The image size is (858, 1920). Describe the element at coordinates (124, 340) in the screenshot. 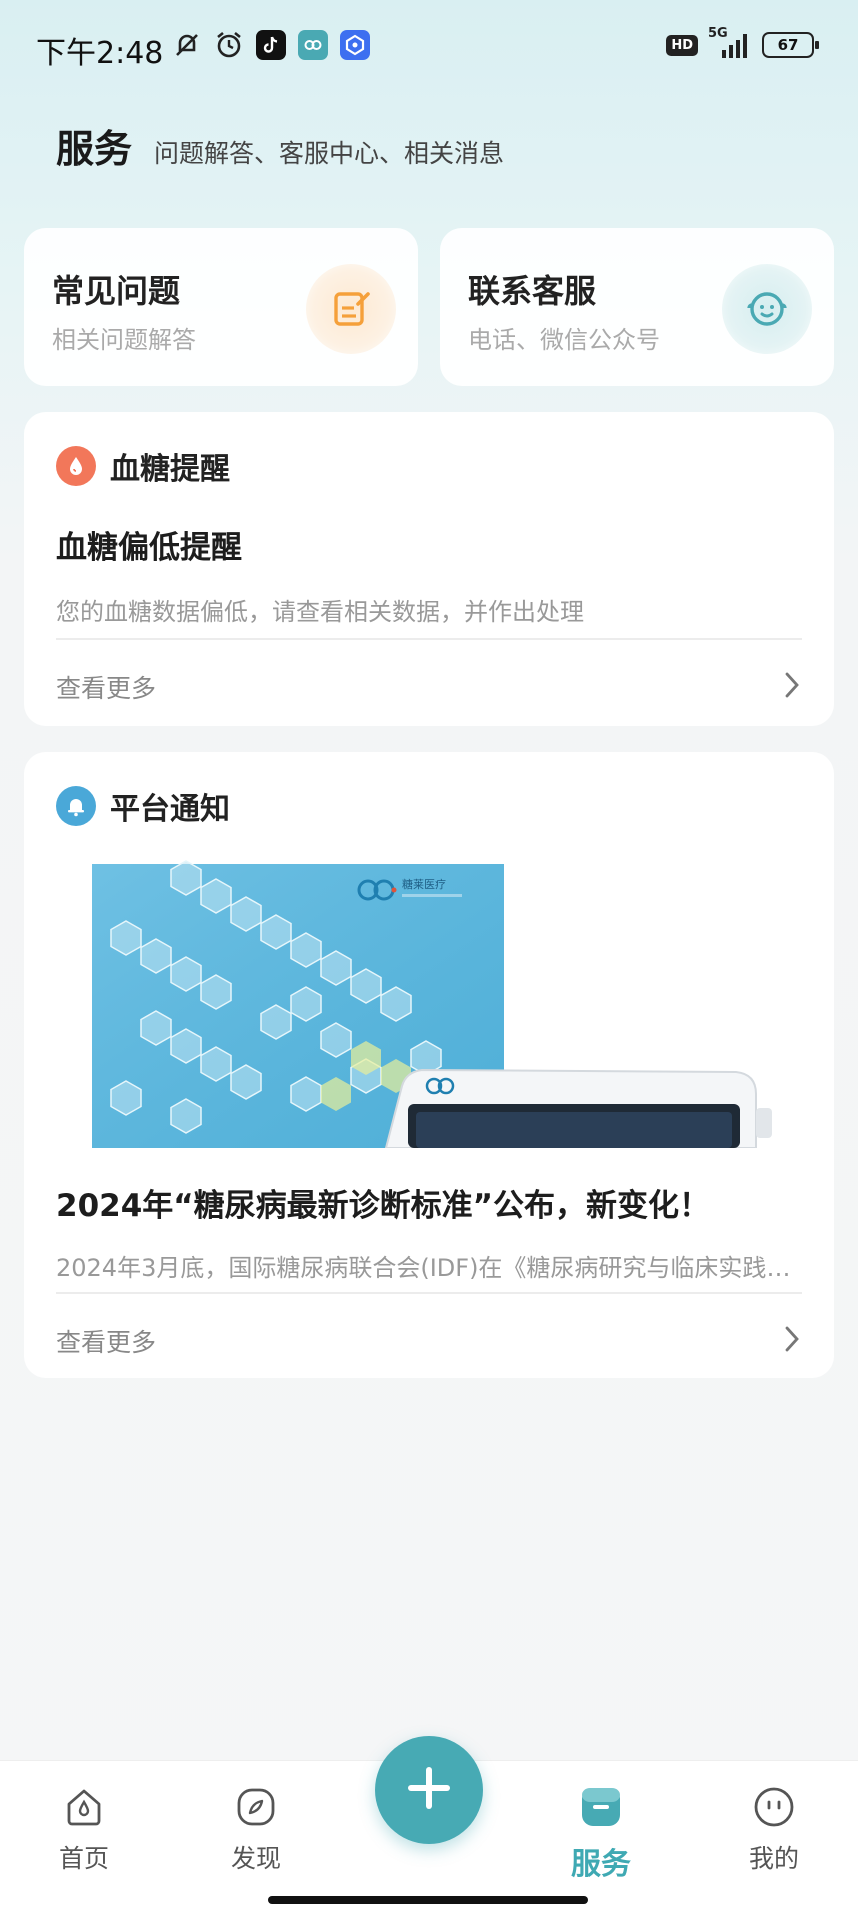

I see `faq-subtitle: 相关问题解答` at that location.